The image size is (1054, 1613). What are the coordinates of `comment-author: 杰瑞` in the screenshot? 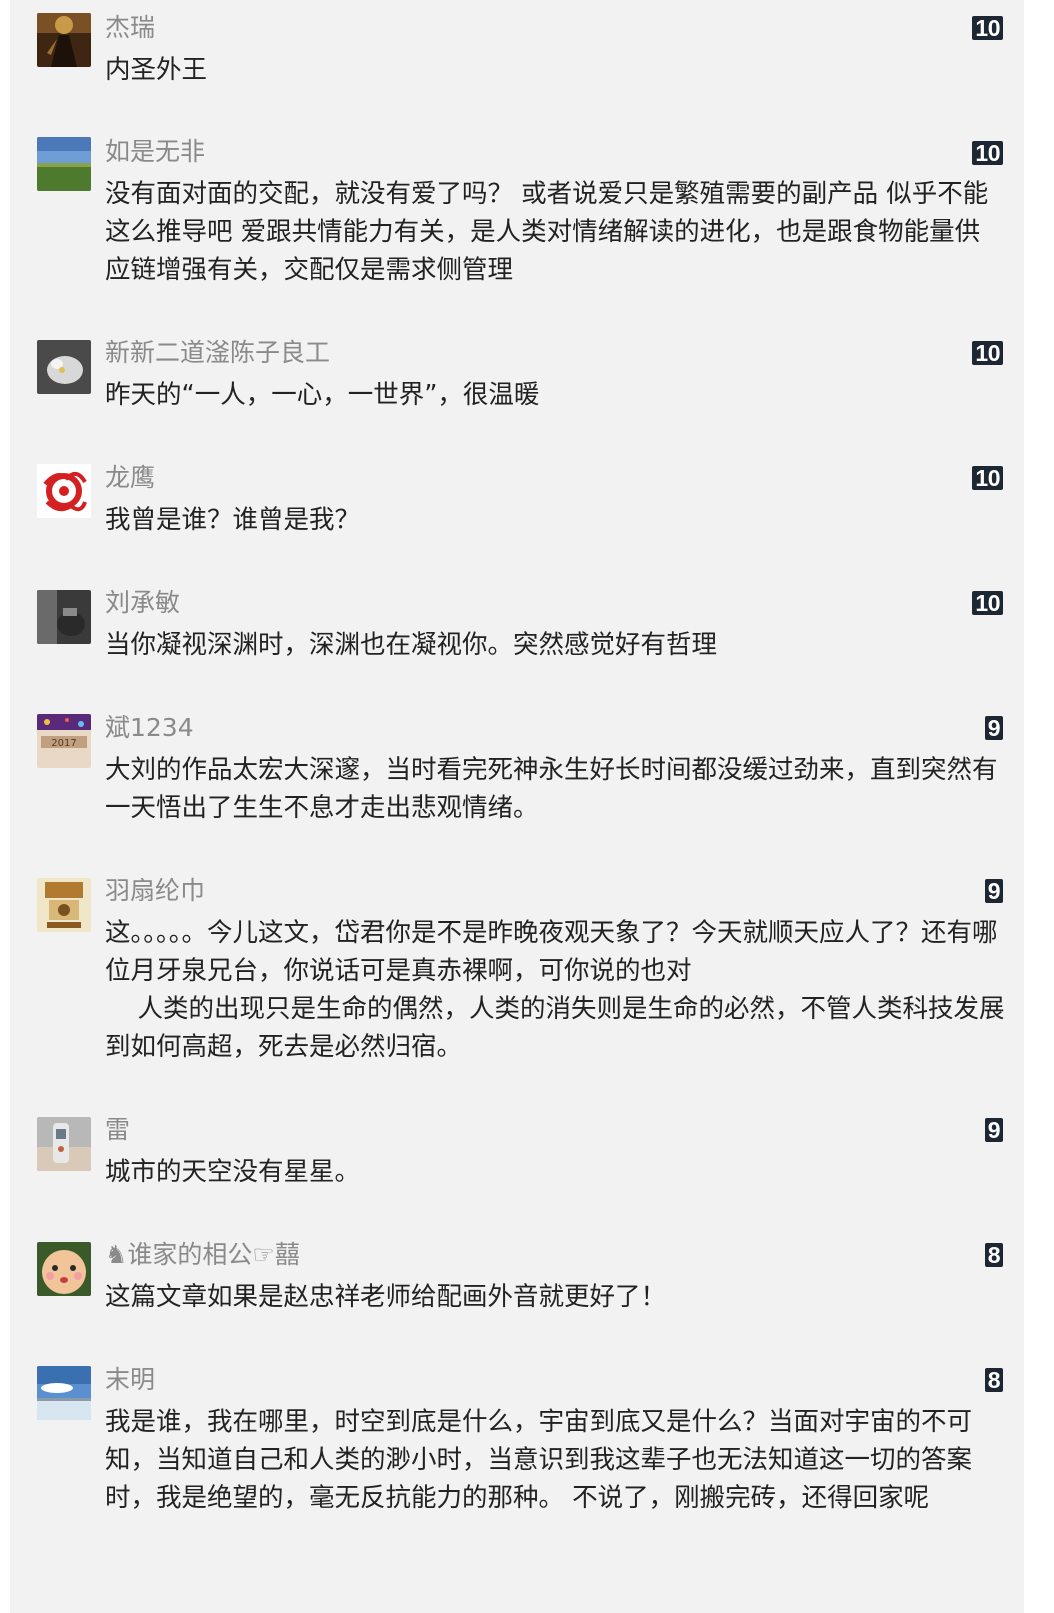 It's located at (130, 28).